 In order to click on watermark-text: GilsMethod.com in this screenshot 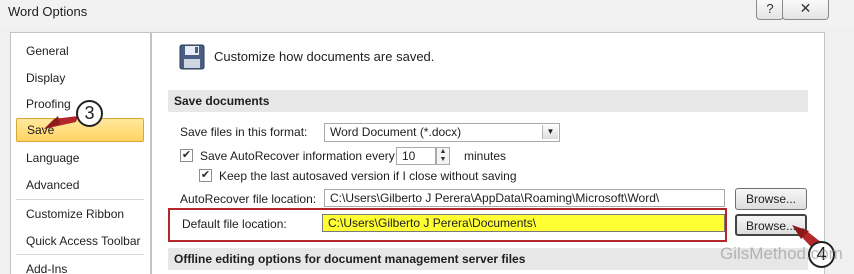, I will do `click(781, 253)`.